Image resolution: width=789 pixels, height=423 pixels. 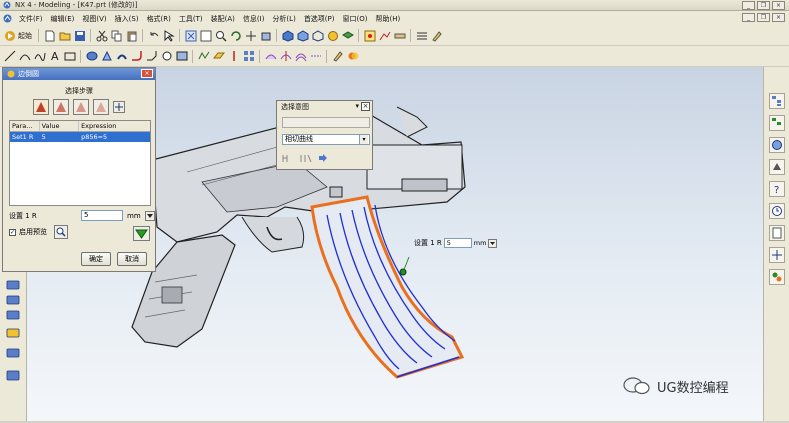 I want to click on datum-axis-icon, so click(x=233, y=56).